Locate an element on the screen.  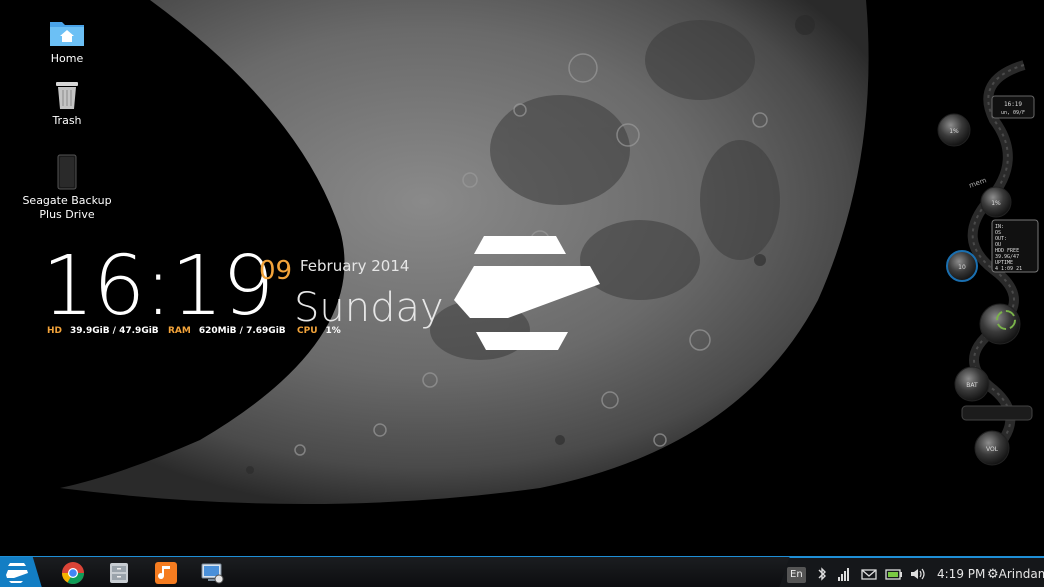
conky-cpu-stat: CPU 1% is located at coordinates (319, 331).